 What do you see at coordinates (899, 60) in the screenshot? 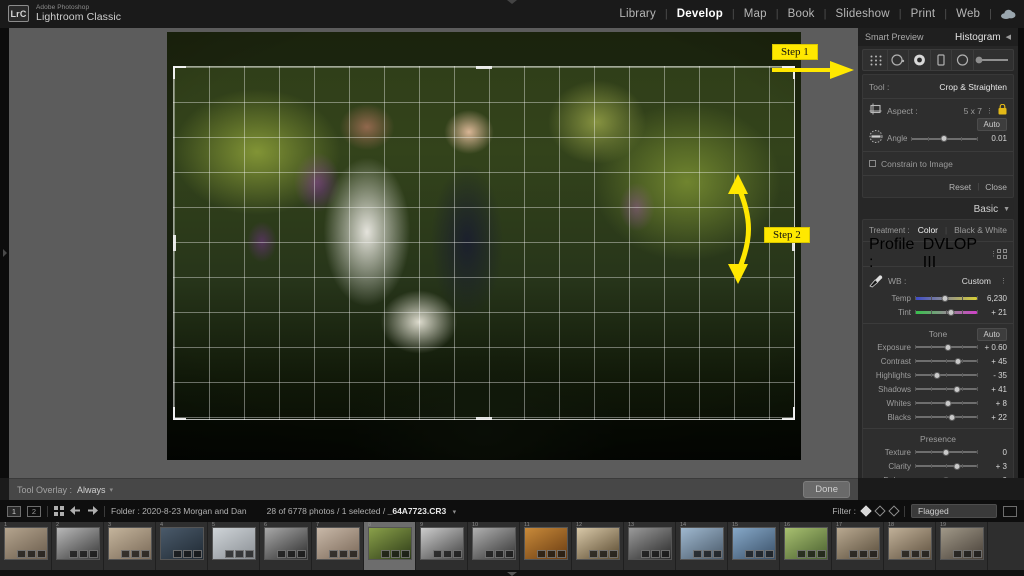
I see `spot-removal-icon` at bounding box center [899, 60].